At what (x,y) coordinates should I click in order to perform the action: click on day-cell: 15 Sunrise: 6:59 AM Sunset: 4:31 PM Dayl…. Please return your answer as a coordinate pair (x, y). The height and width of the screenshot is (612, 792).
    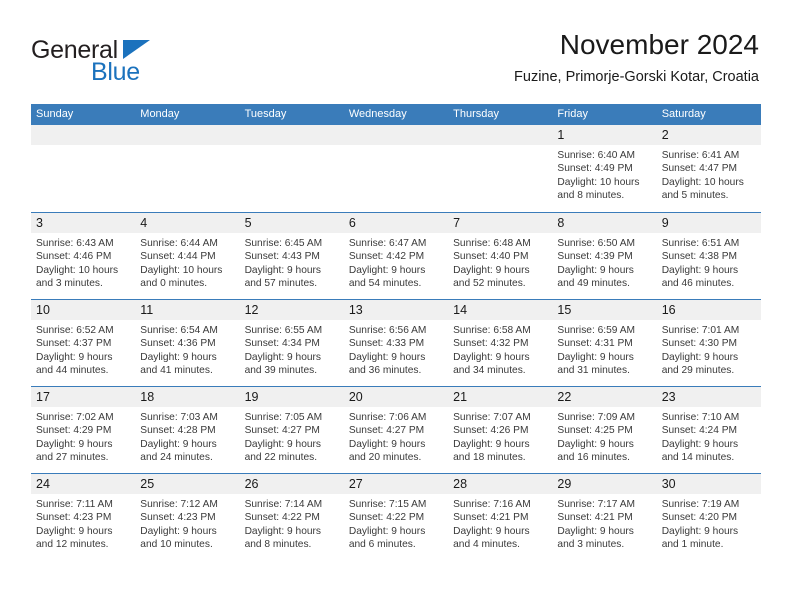
    Looking at the image, I should click on (604, 343).